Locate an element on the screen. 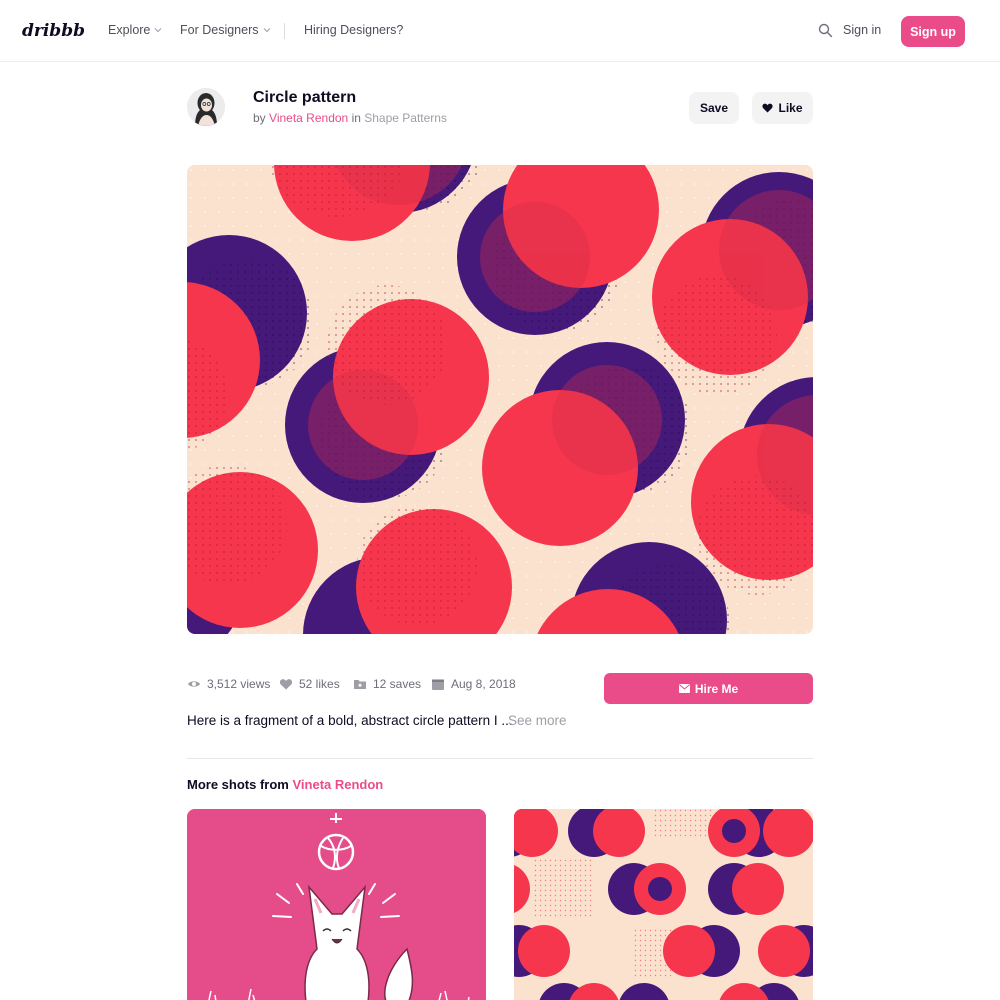 The height and width of the screenshot is (1000, 1000). sign-in-link: Sign in is located at coordinates (862, 30).